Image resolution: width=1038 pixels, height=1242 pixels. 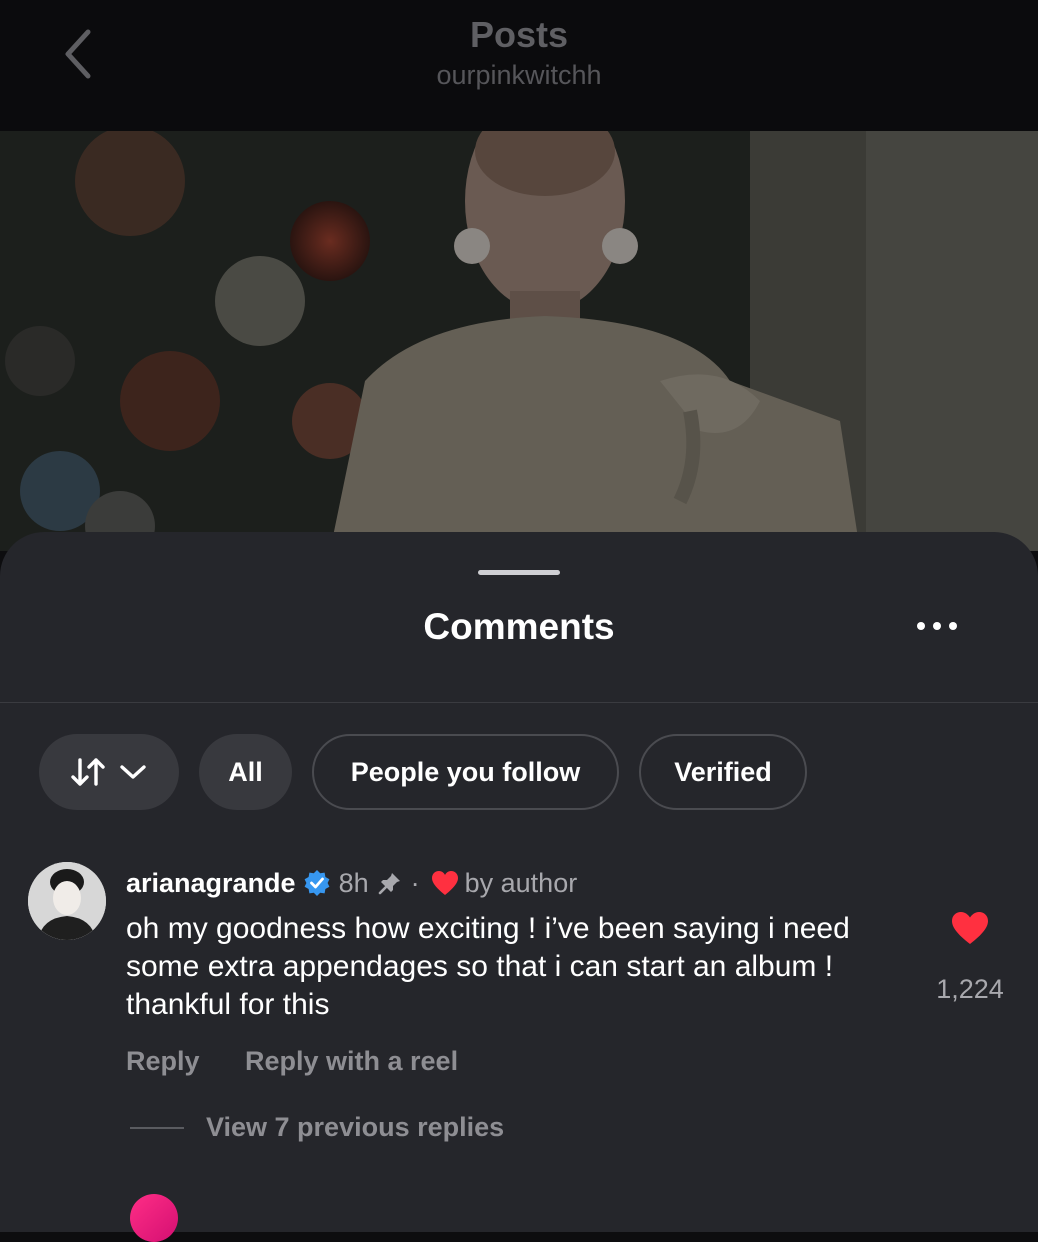 I want to click on comment-header: arianagrande 8h · by author, so click(x=351, y=883).